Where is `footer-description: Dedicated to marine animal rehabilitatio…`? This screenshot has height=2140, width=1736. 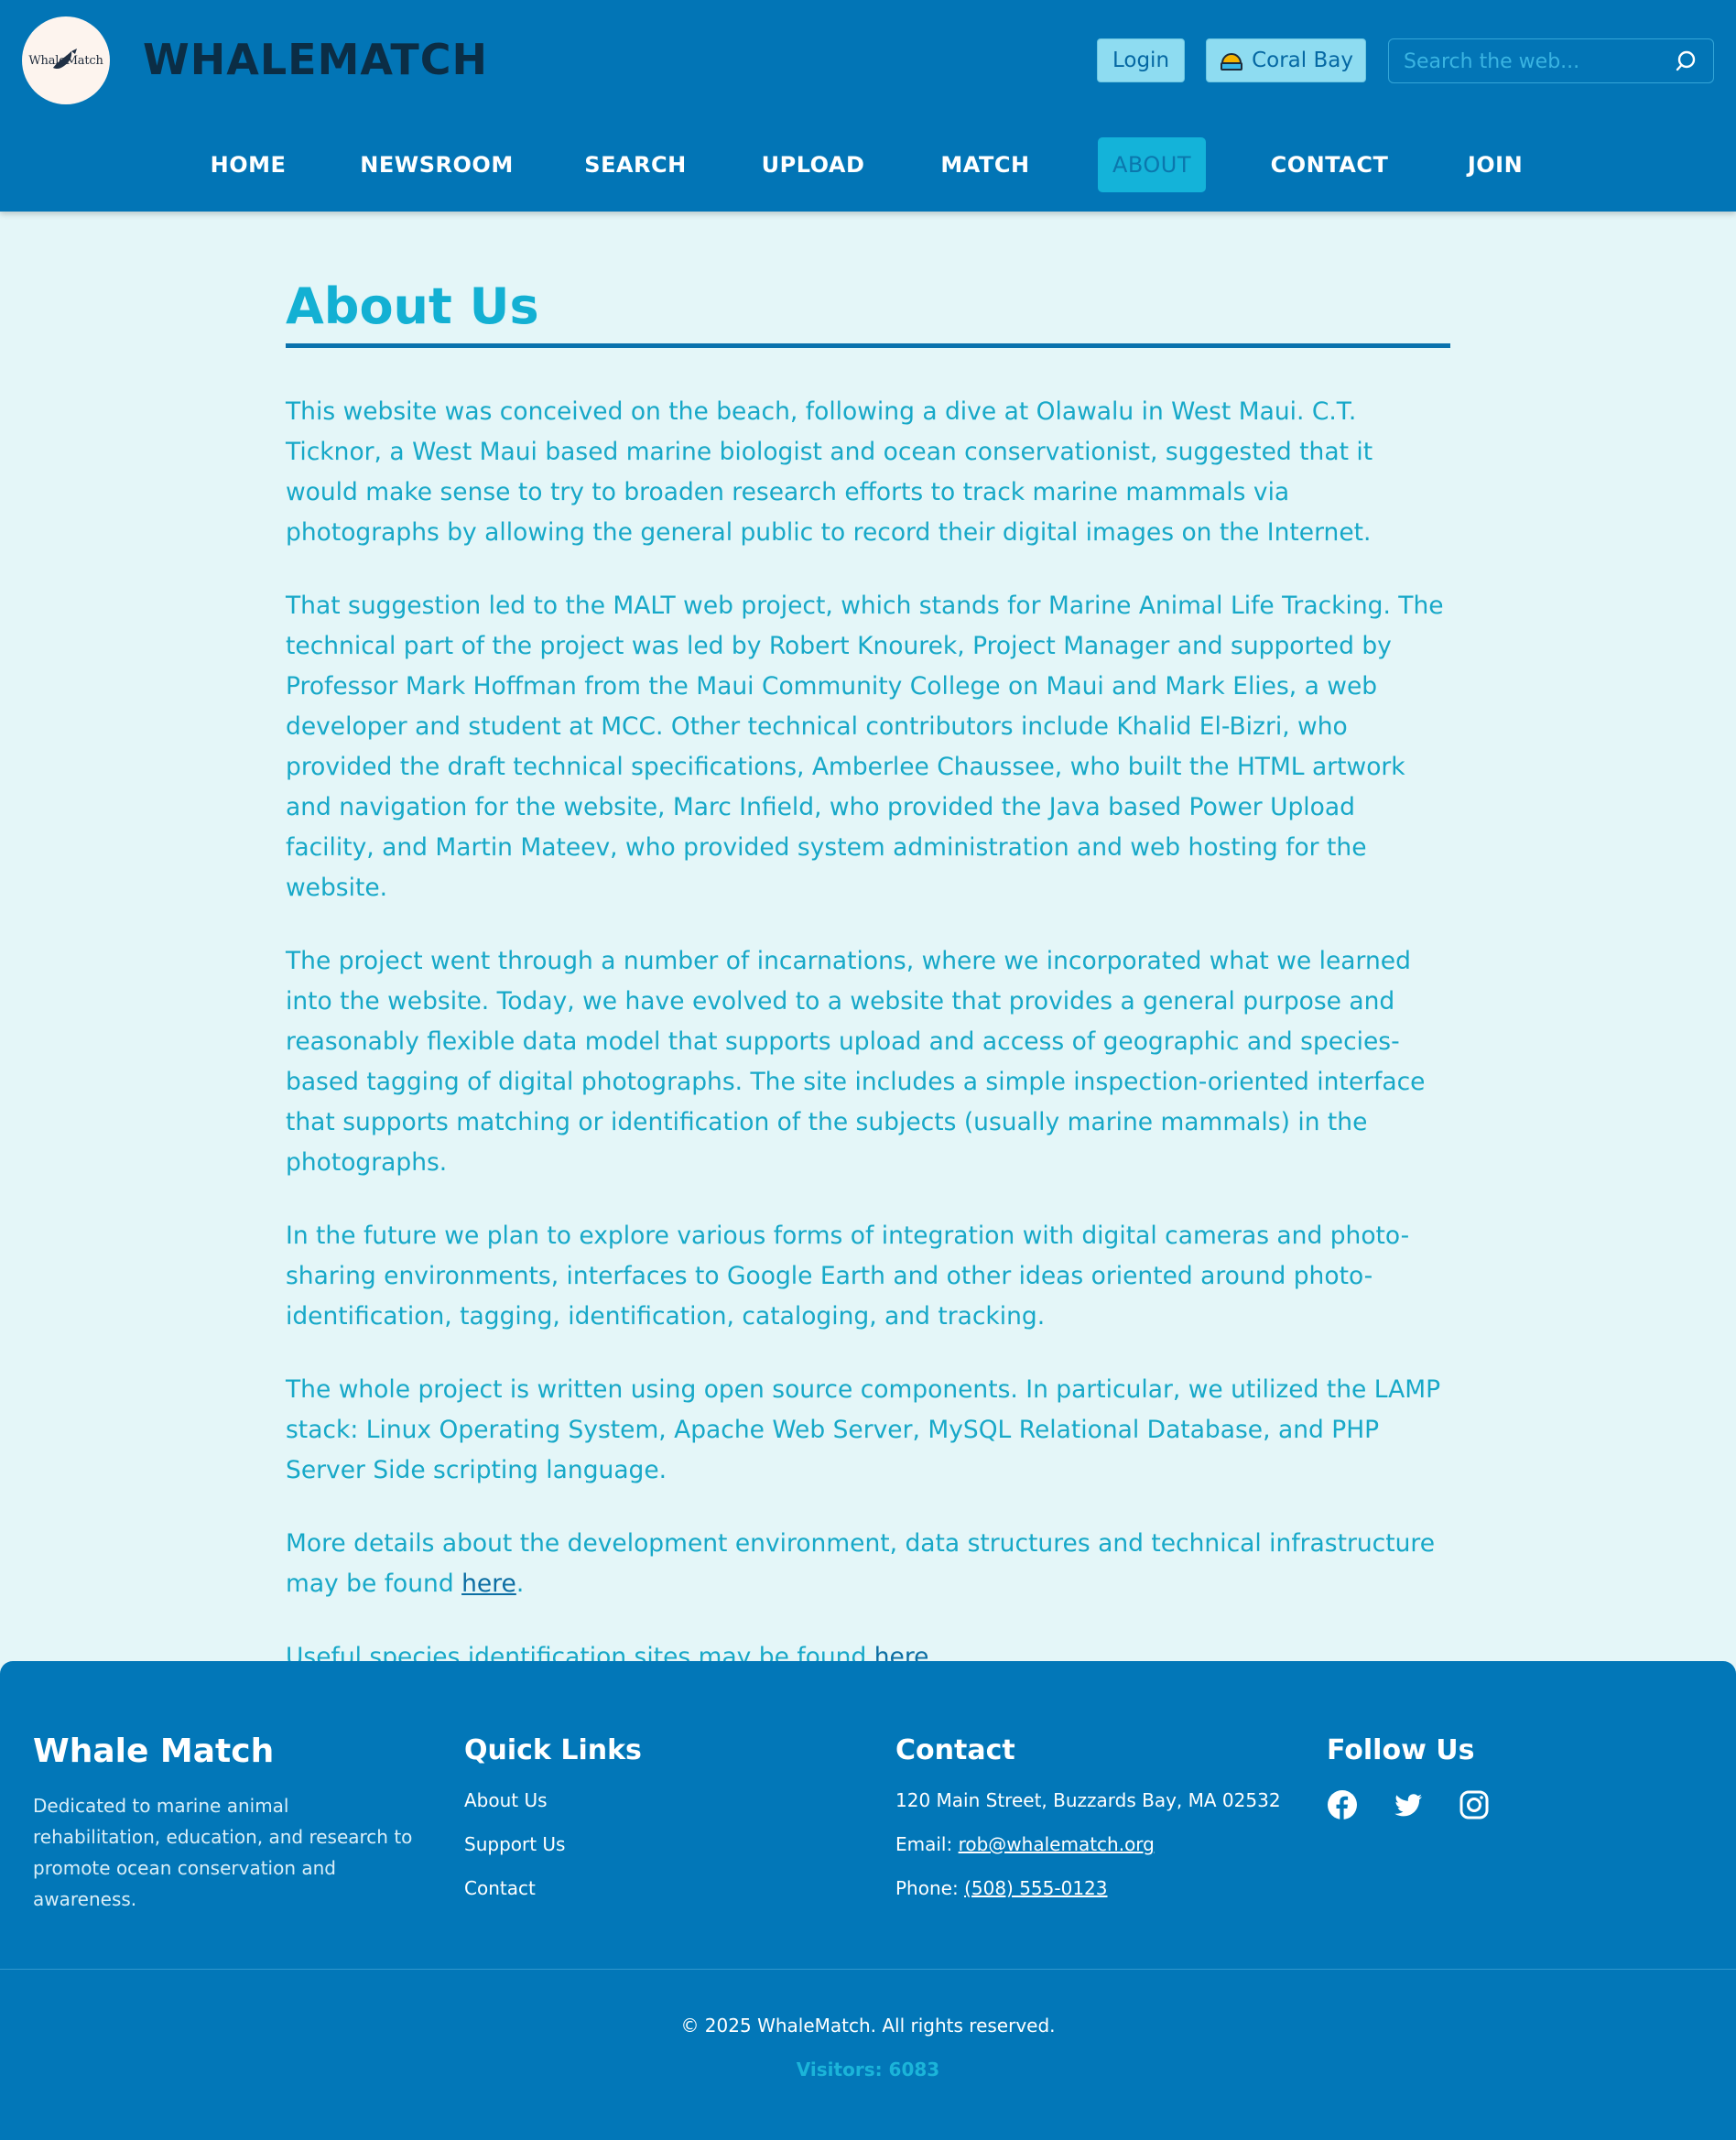 footer-description: Dedicated to marine animal rehabilitatio… is located at coordinates (223, 1853).